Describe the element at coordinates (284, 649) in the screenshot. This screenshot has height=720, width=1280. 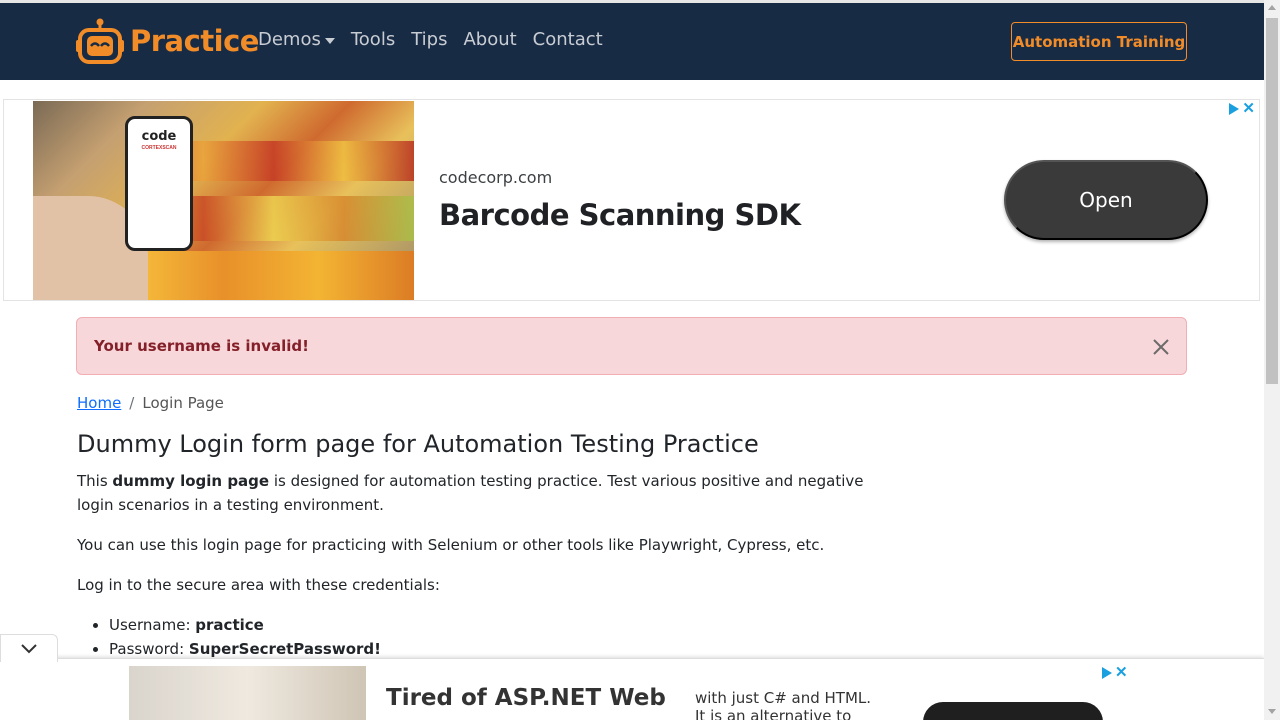
I see `password-value: SuperSecretPassword!` at that location.